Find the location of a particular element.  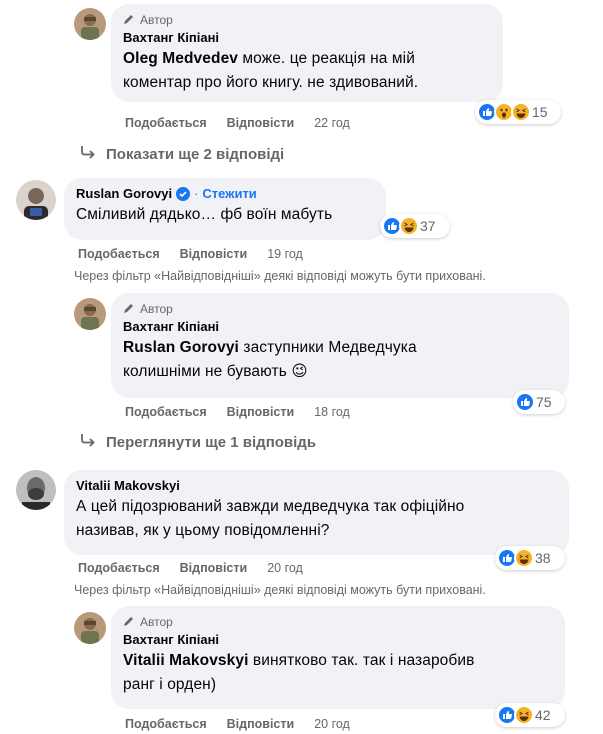

reactions-count: 38 is located at coordinates (543, 558).